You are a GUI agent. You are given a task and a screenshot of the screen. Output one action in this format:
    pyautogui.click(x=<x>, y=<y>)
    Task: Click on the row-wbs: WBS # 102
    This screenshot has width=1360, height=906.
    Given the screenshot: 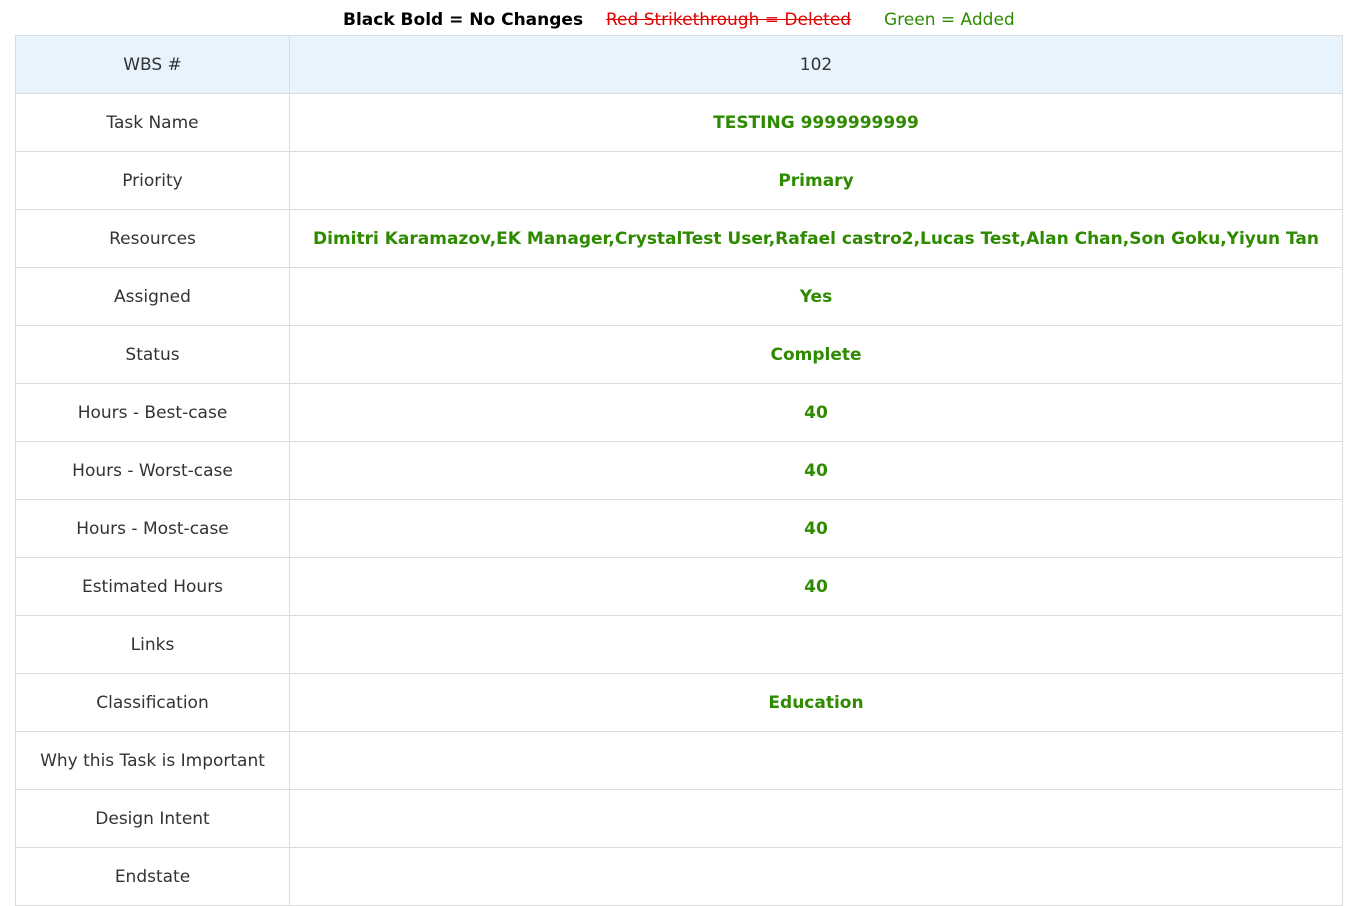 What is the action you would take?
    pyautogui.click(x=679, y=65)
    